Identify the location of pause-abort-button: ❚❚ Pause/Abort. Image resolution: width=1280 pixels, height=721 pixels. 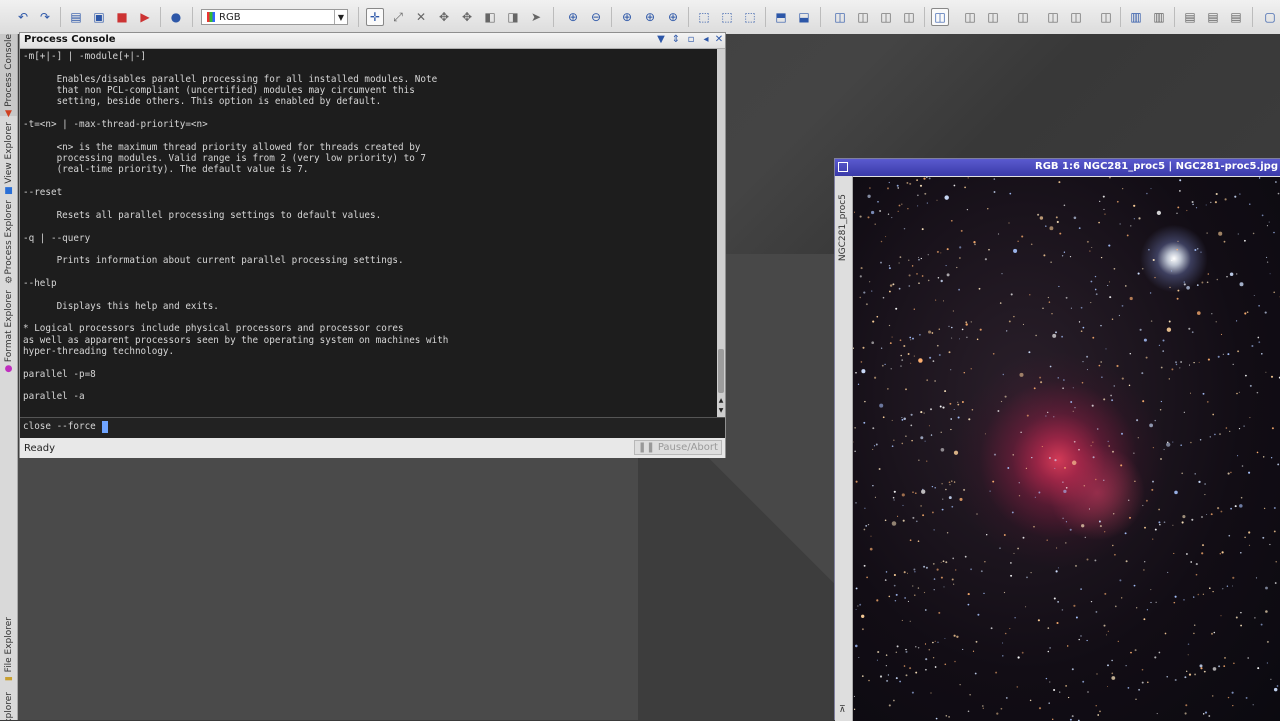
(678, 447).